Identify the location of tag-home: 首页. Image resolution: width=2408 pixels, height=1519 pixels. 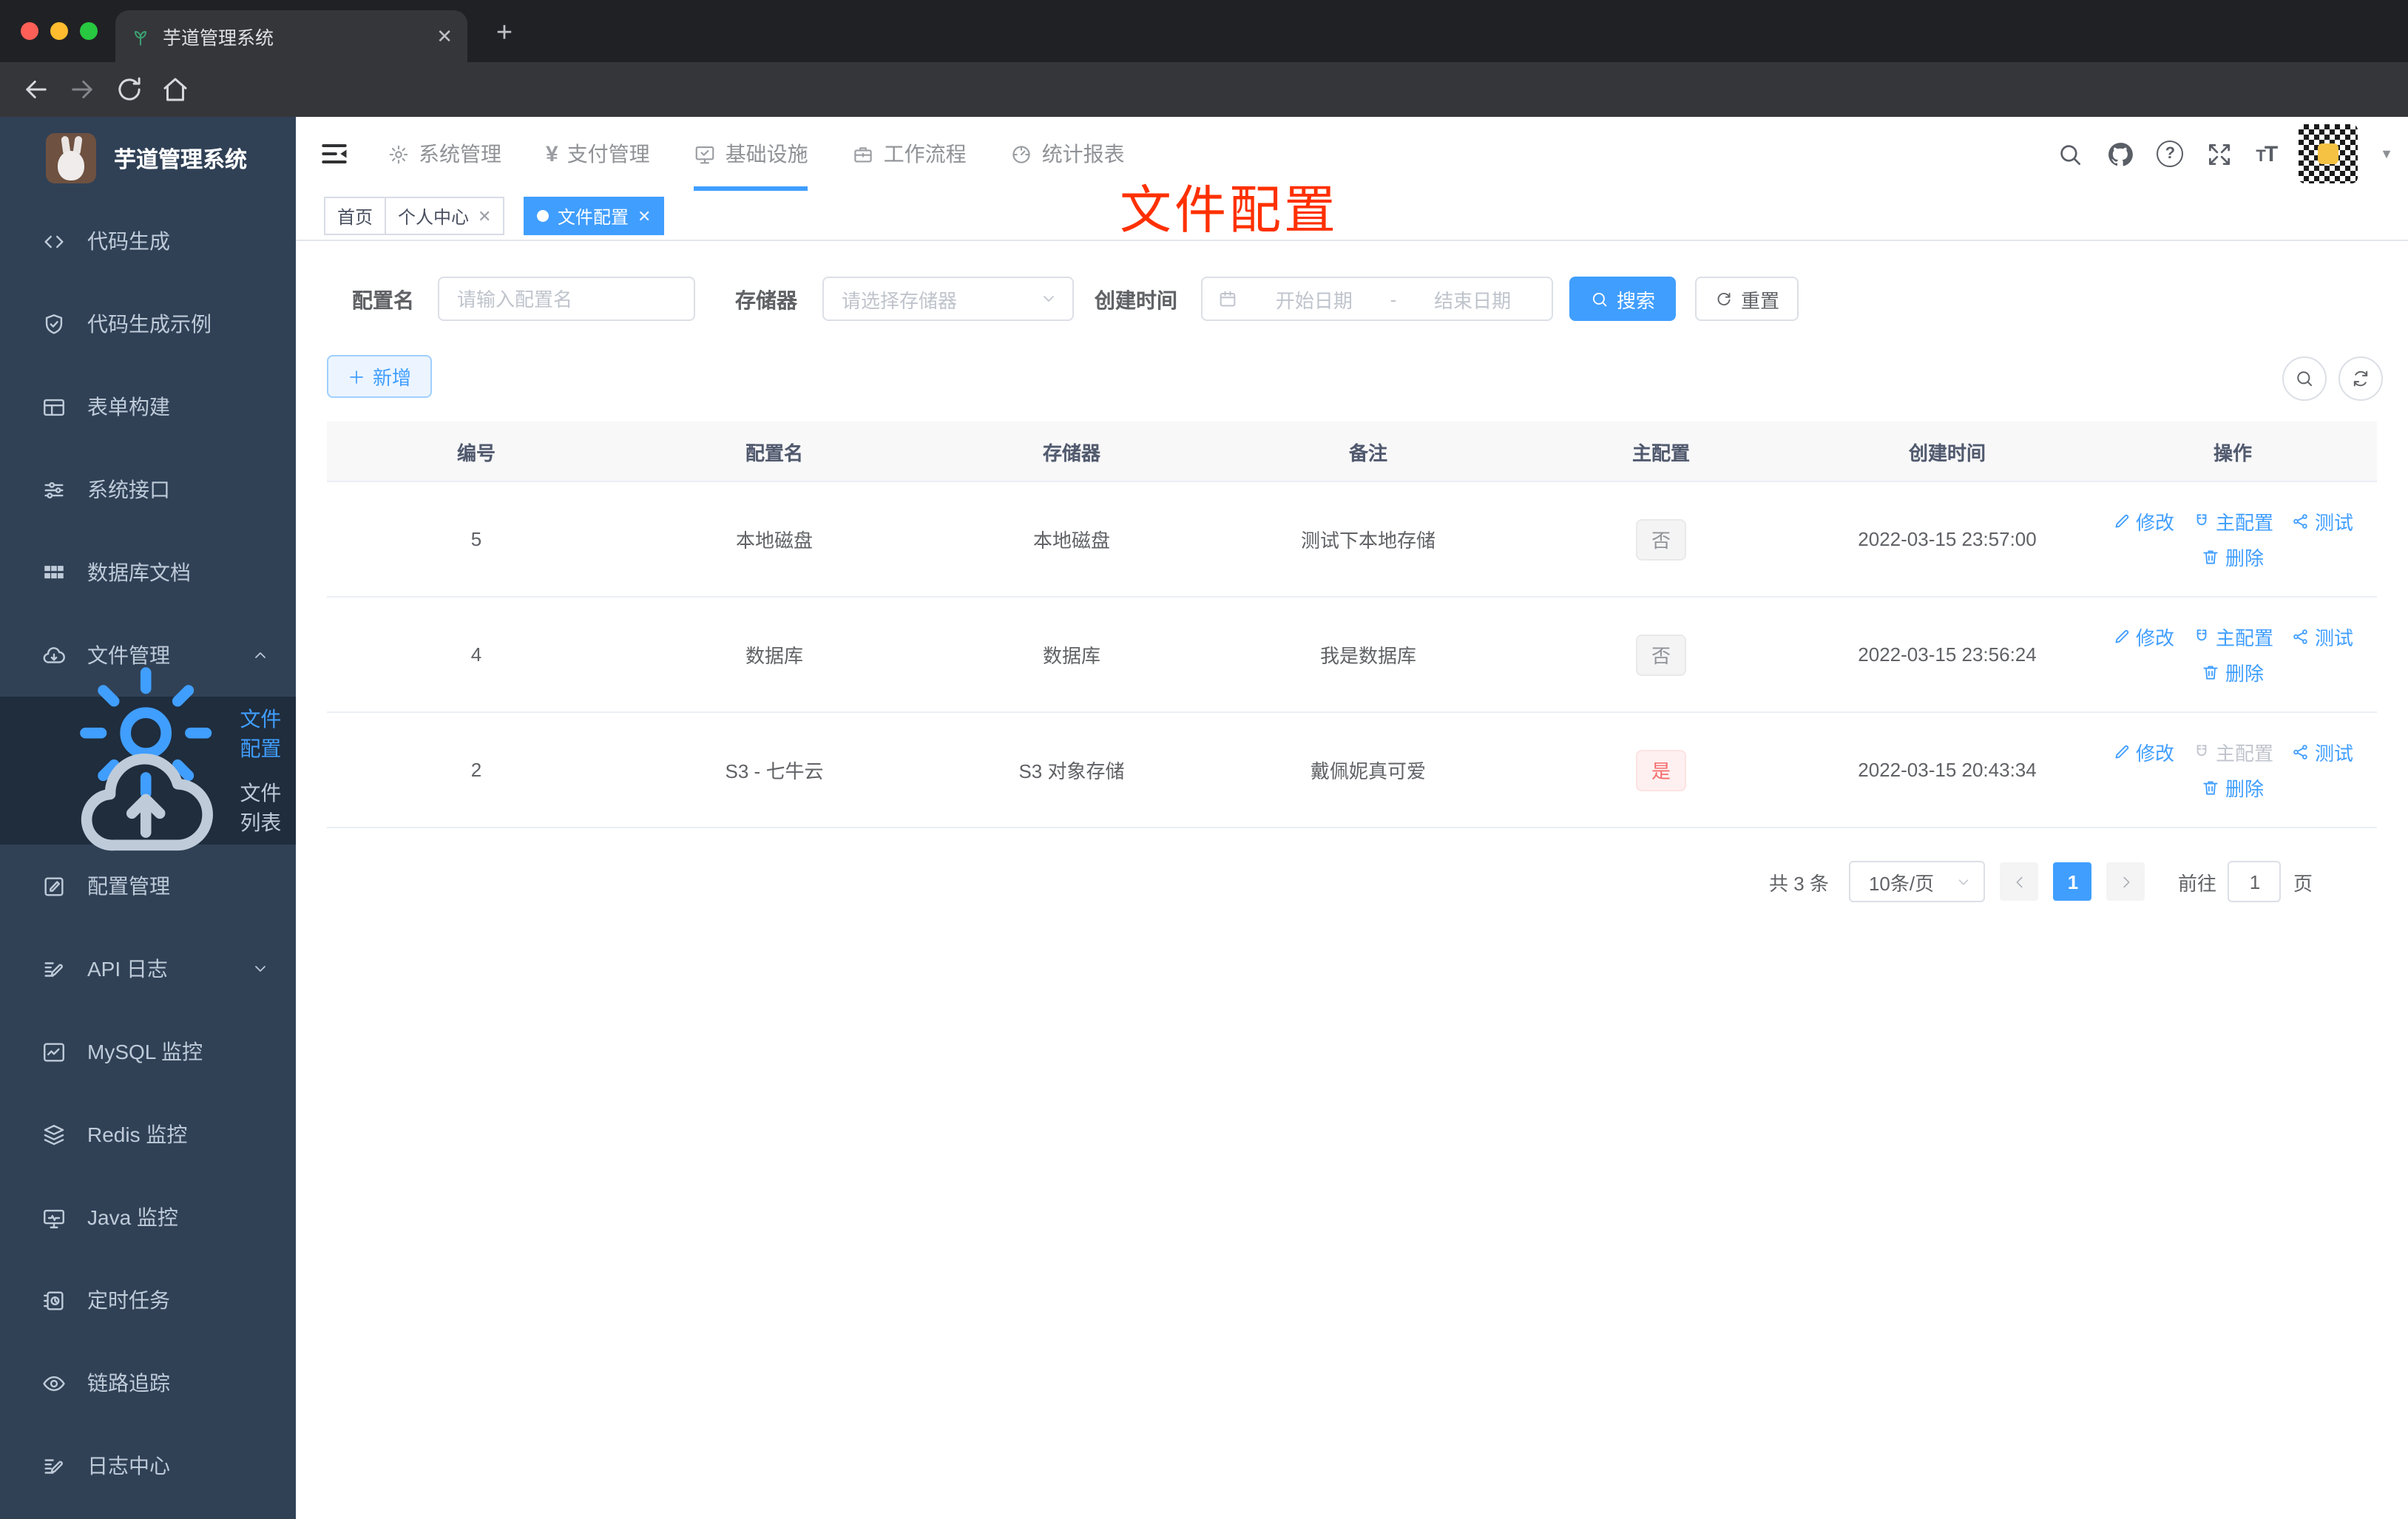
(355, 216).